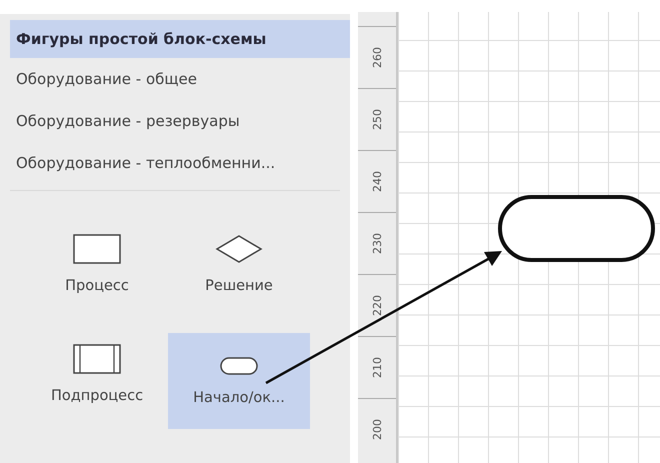  Describe the element at coordinates (97, 249) in the screenshot. I see `rectangle-icon` at that location.